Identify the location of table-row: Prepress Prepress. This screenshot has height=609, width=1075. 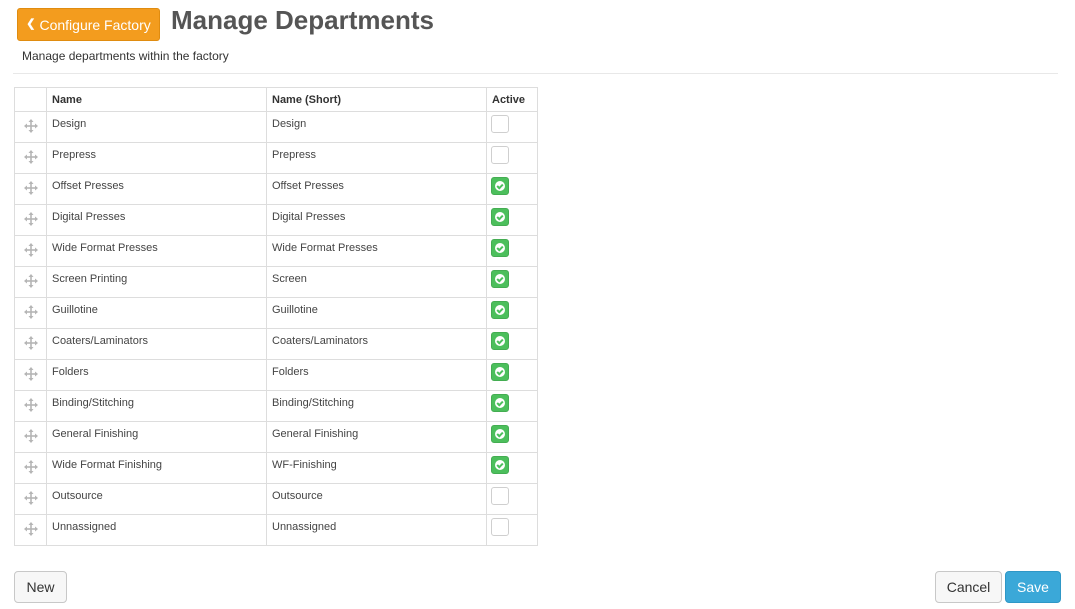
(276, 158).